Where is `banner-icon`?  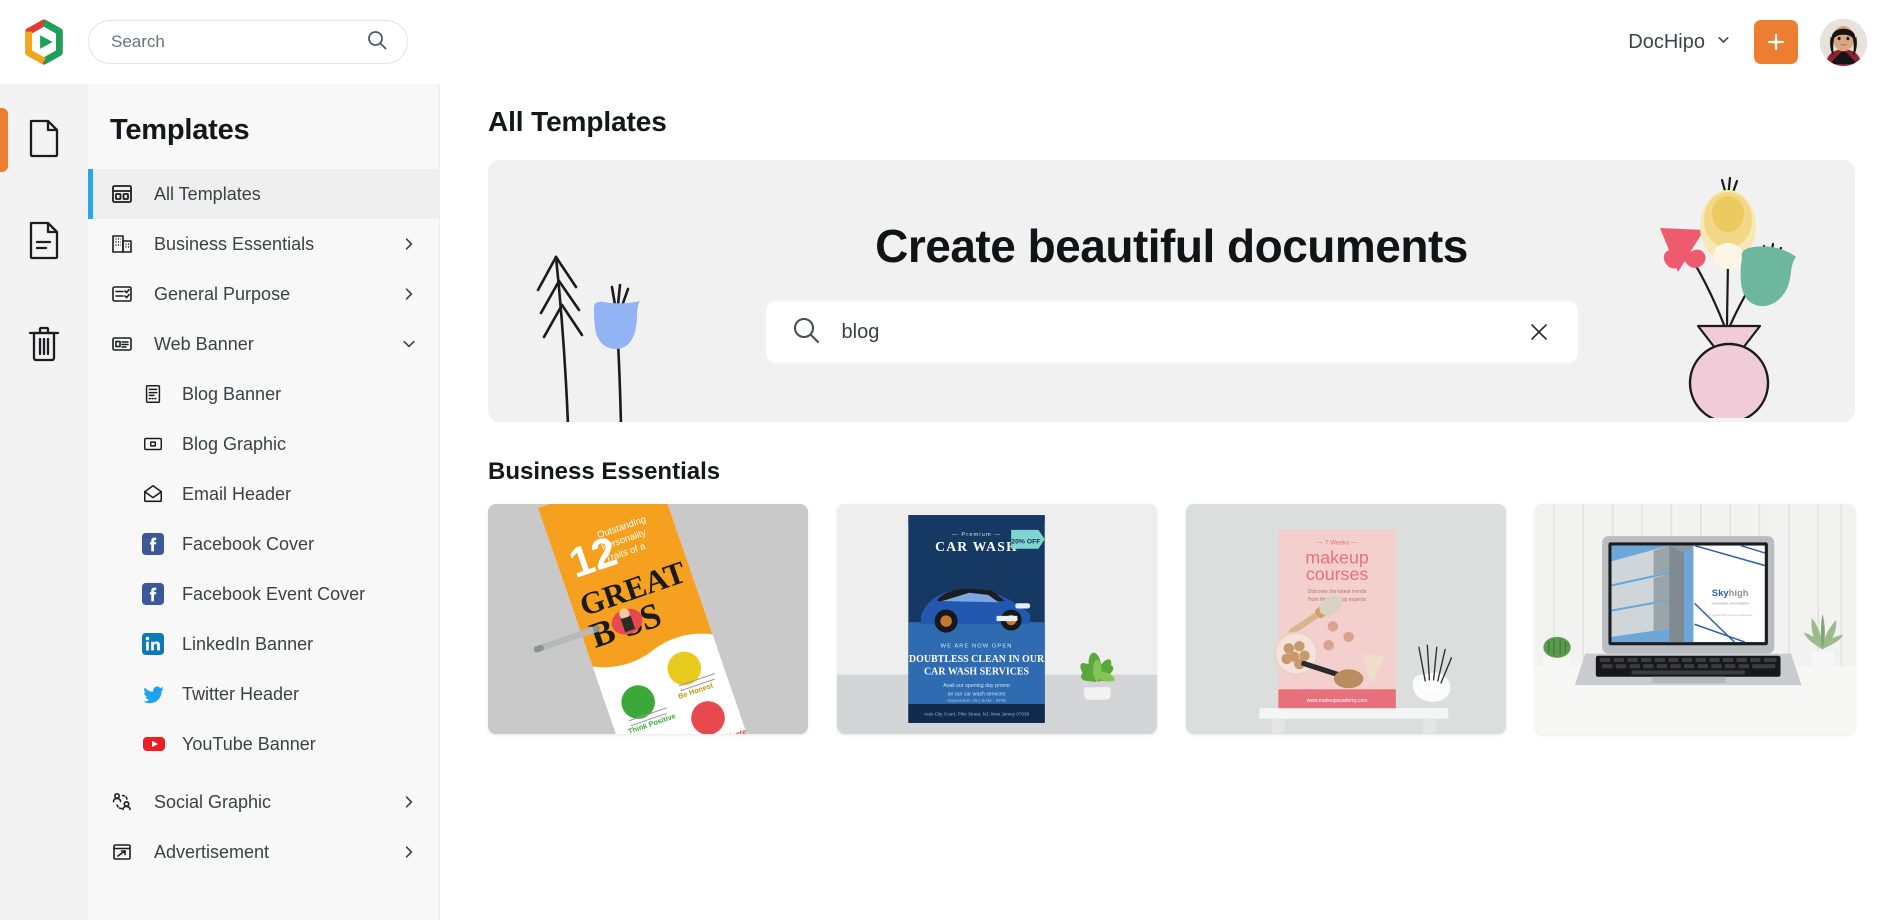 banner-icon is located at coordinates (125, 344).